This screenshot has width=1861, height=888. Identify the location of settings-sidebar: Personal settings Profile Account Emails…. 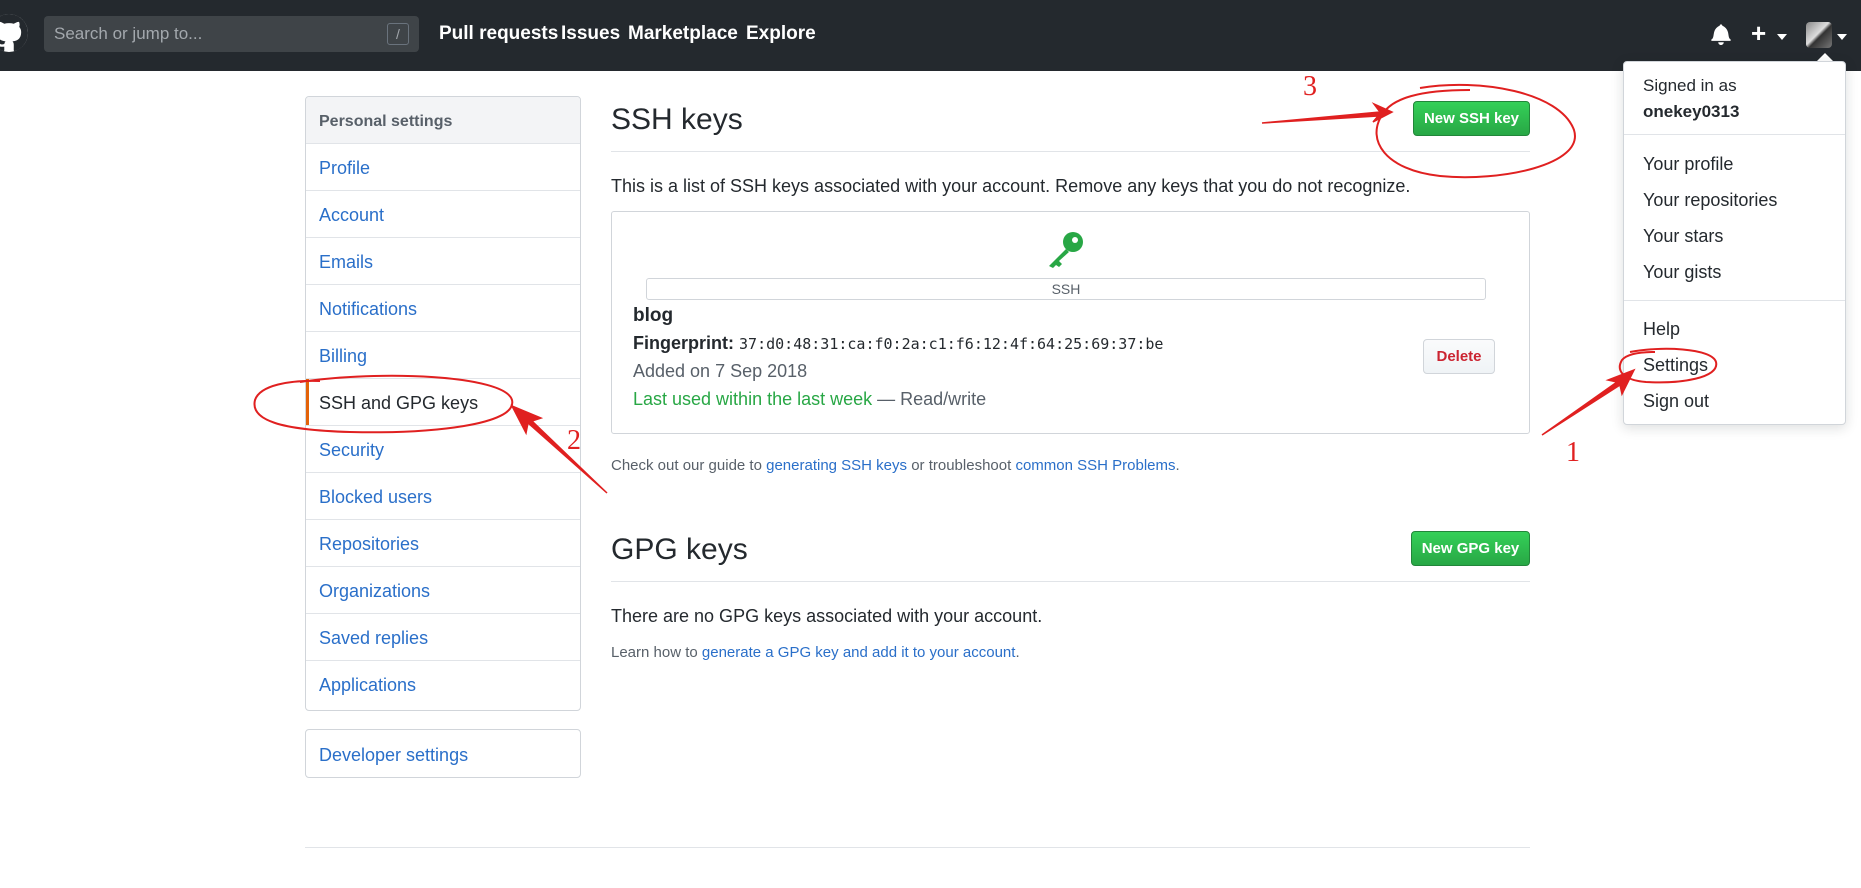
(443, 403).